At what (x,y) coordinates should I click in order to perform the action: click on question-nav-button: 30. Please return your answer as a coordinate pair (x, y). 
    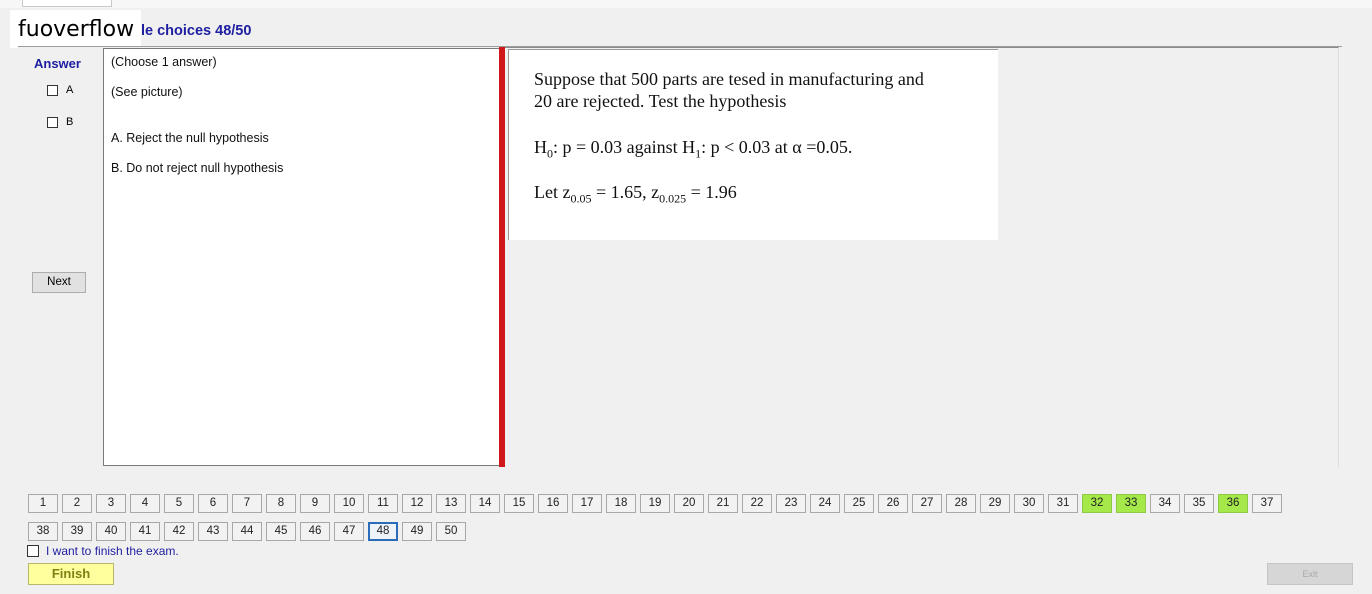
    Looking at the image, I should click on (1029, 503).